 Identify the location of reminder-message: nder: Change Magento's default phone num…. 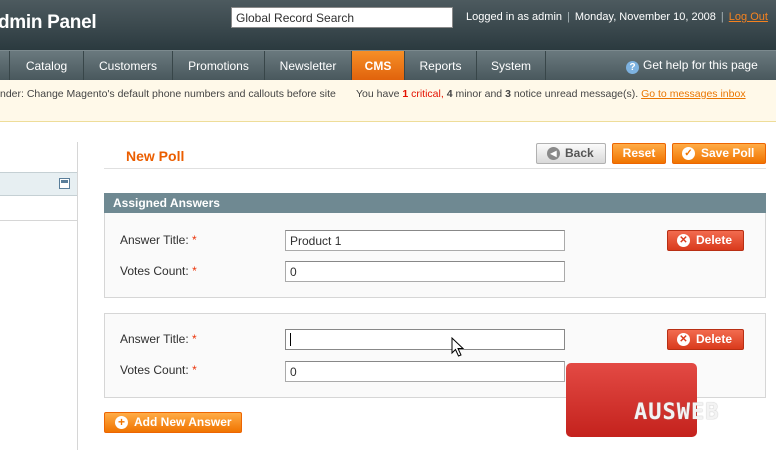
(168, 94).